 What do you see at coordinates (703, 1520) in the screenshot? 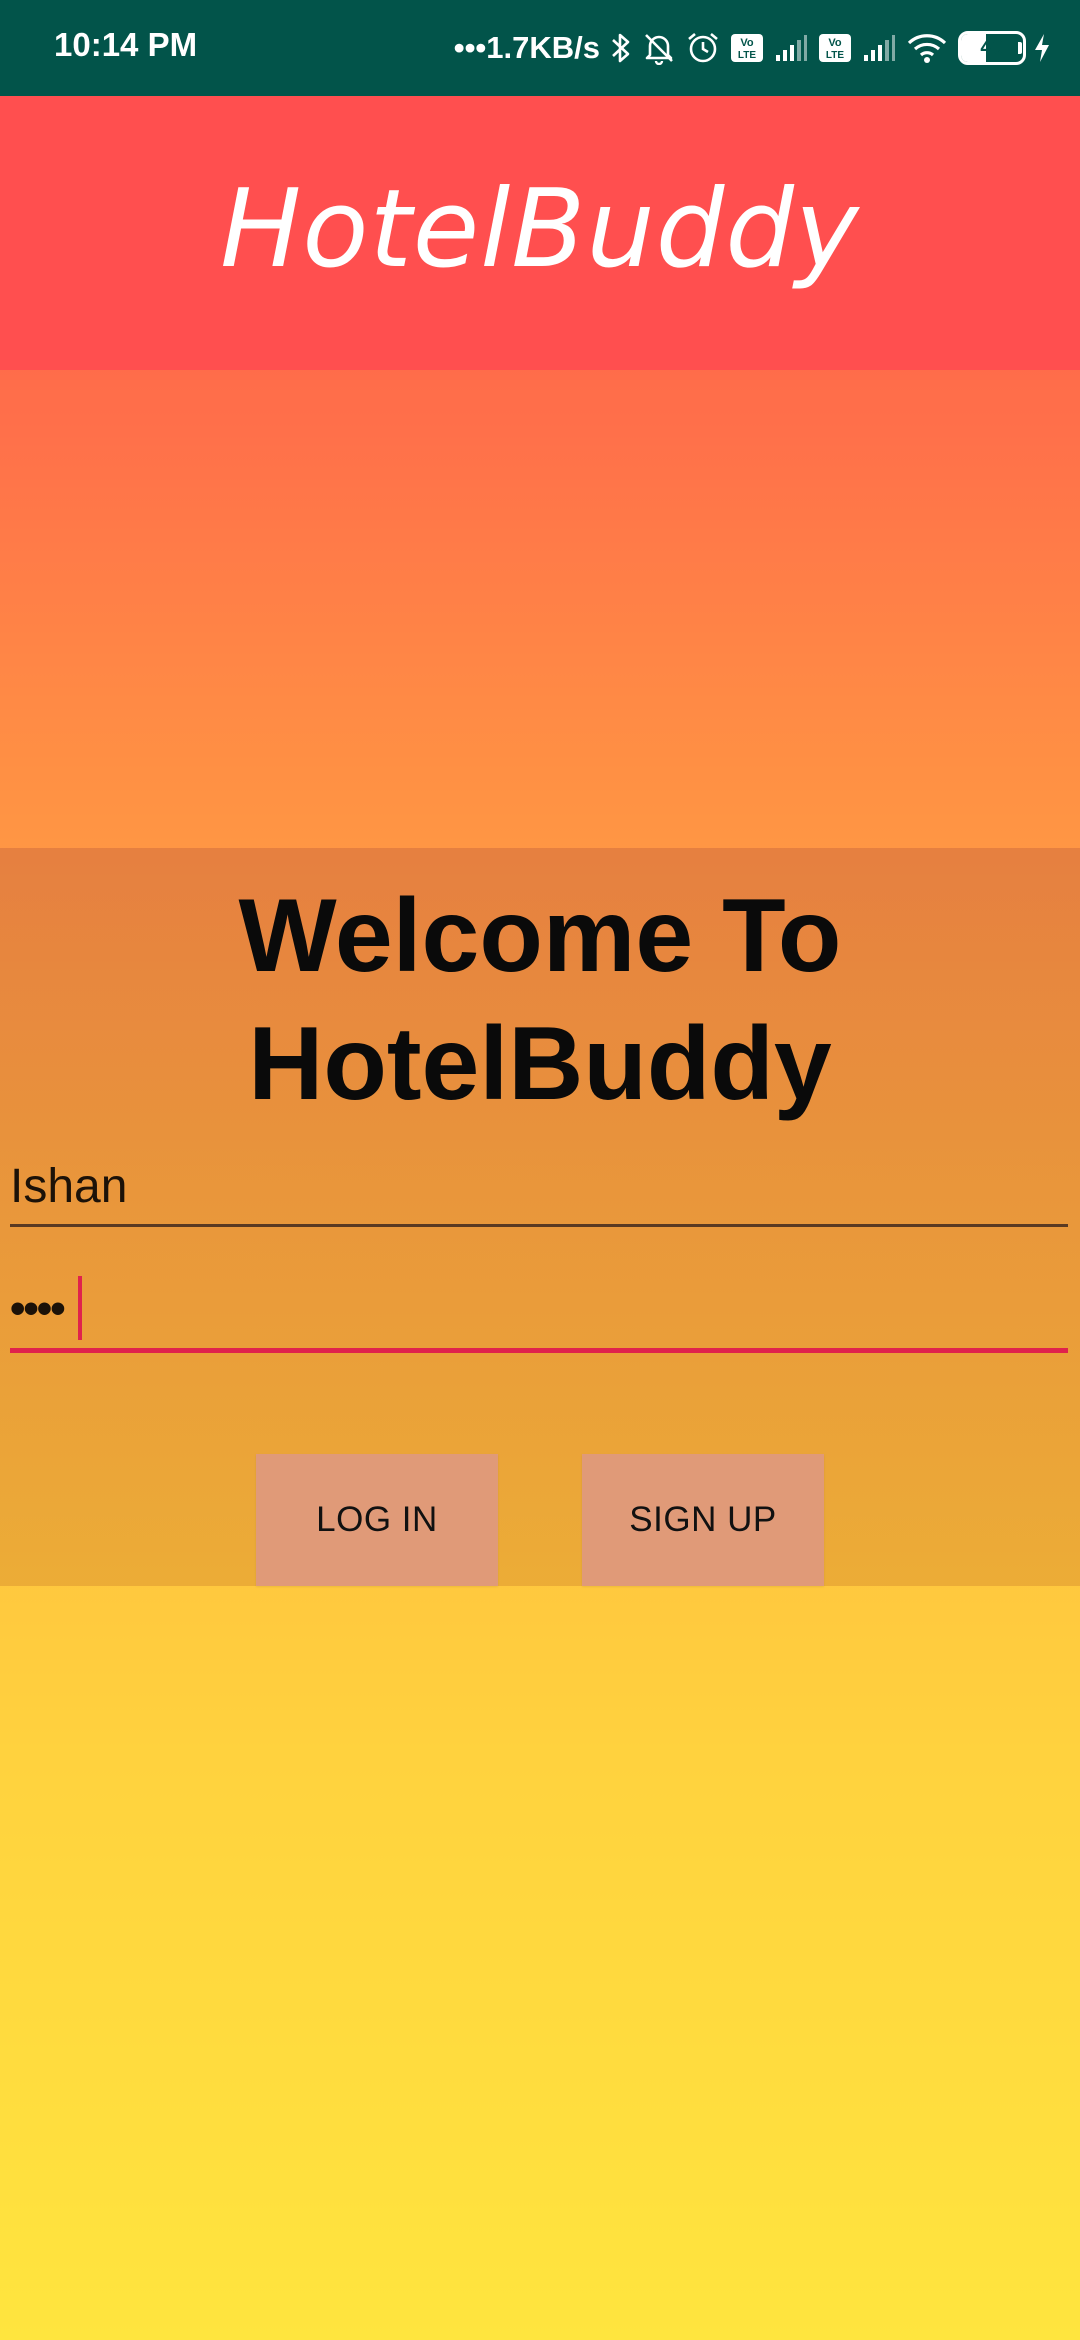
I see `signup-button: SIGN UP` at bounding box center [703, 1520].